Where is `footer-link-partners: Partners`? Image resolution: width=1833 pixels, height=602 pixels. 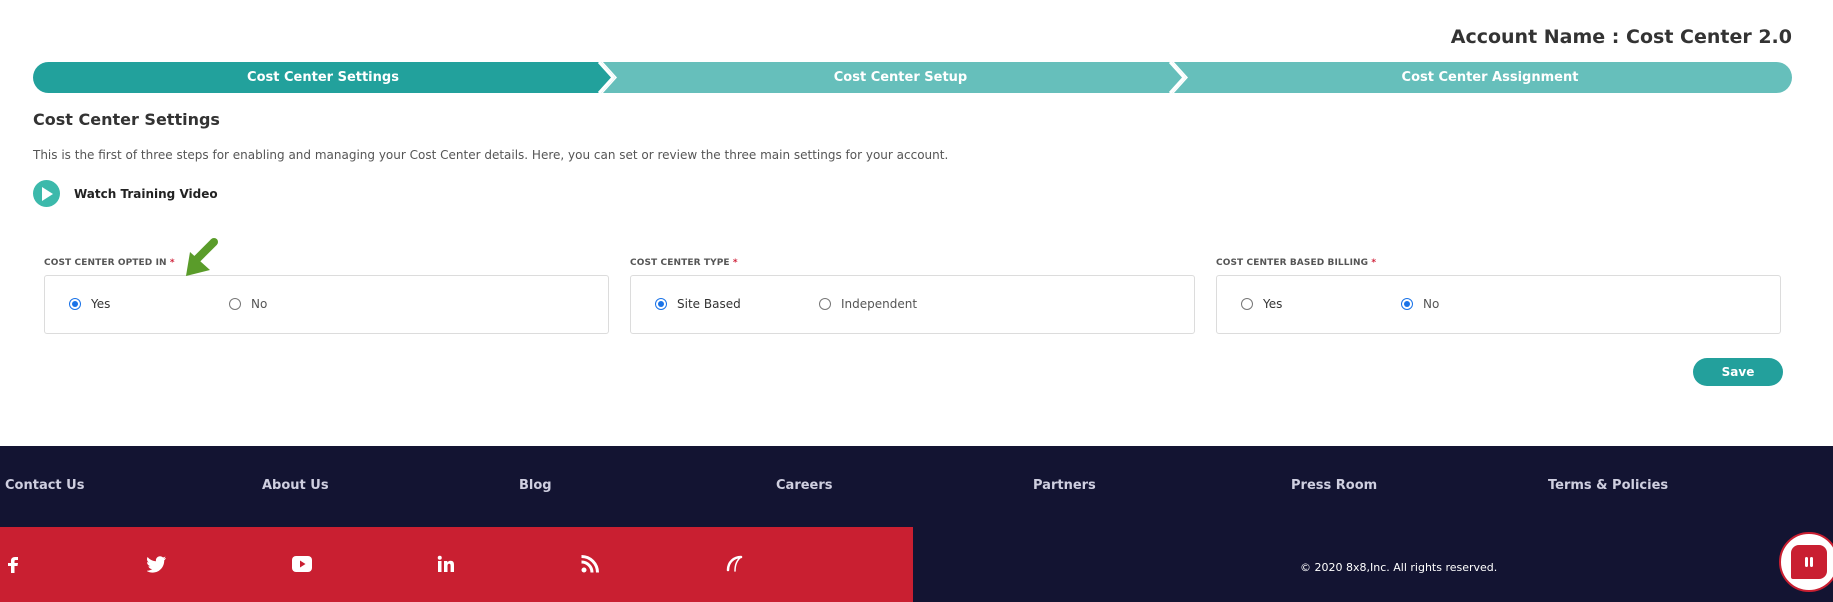
footer-link-partners: Partners is located at coordinates (1064, 485).